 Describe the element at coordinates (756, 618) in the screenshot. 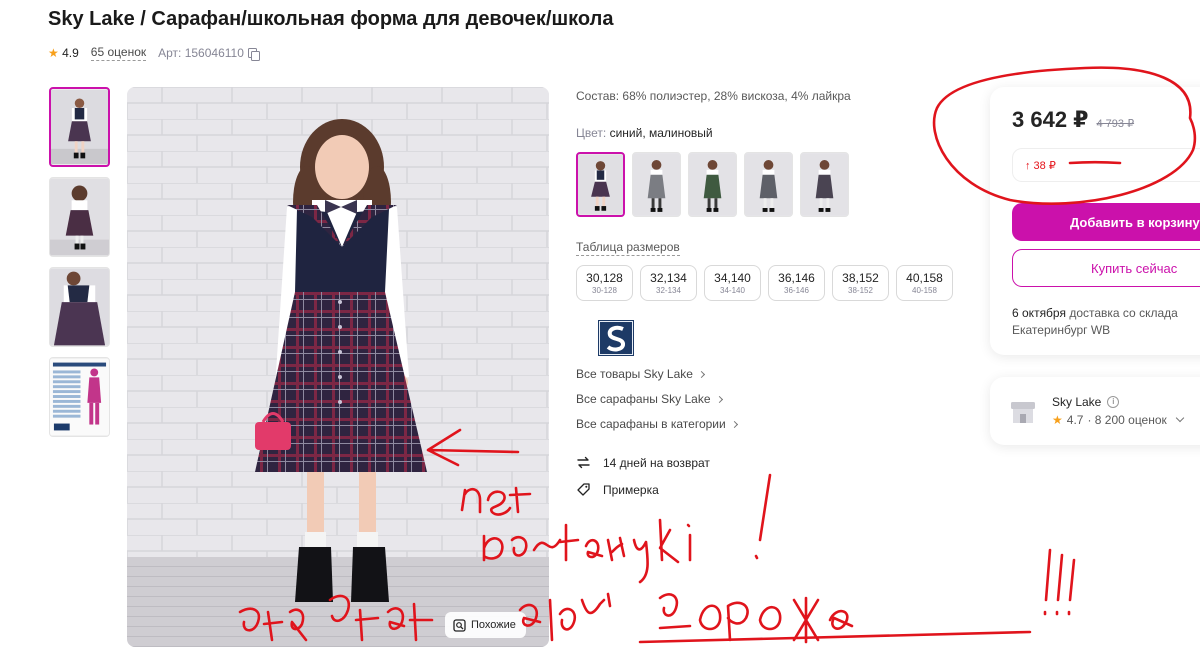

I see `handwritten-dorozhe` at that location.